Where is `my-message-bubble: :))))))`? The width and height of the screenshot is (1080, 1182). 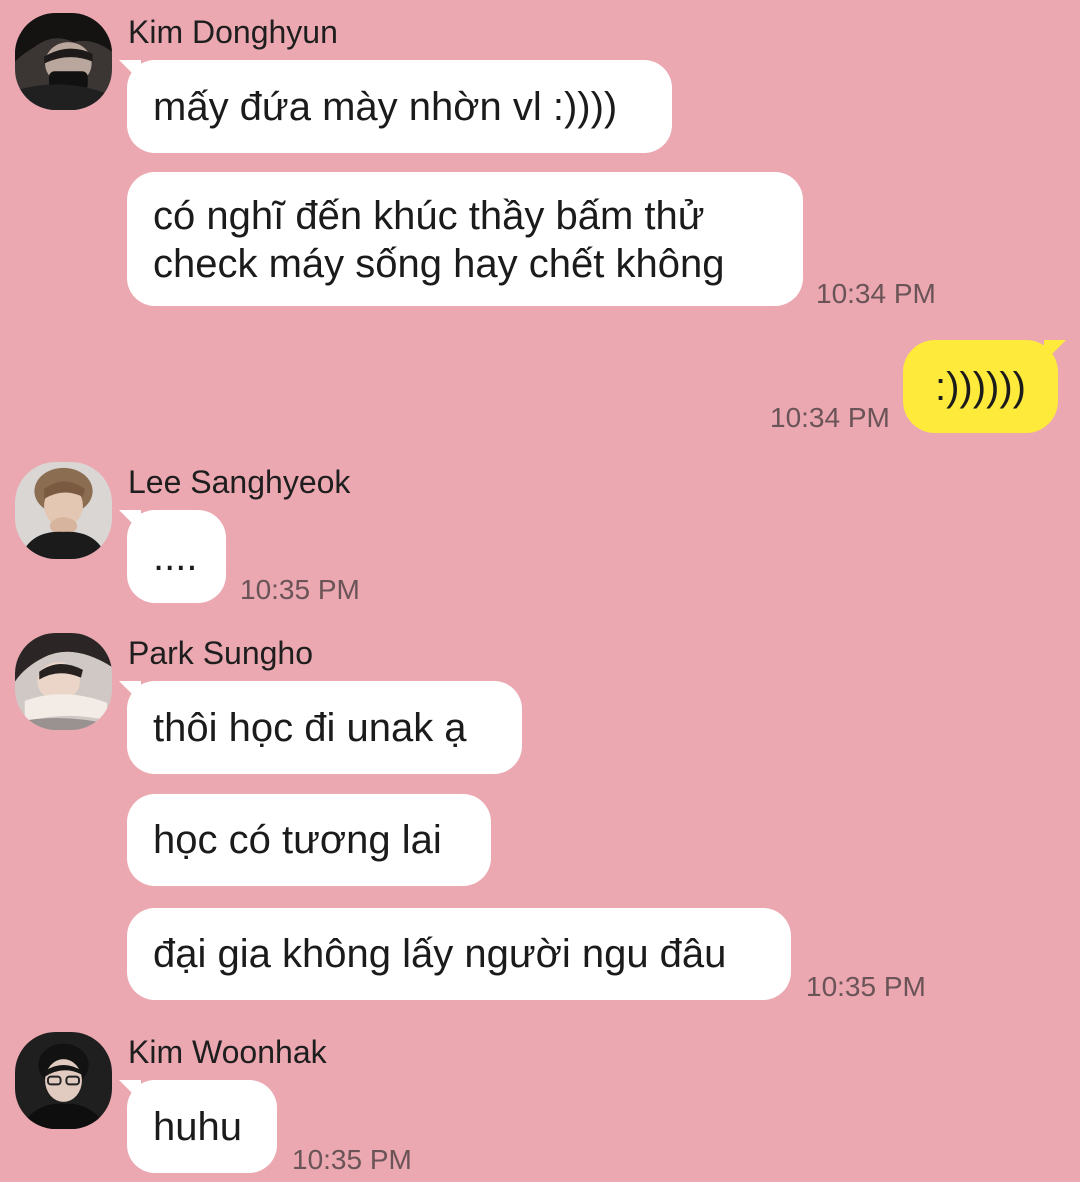
my-message-bubble: :)))))) is located at coordinates (984, 386).